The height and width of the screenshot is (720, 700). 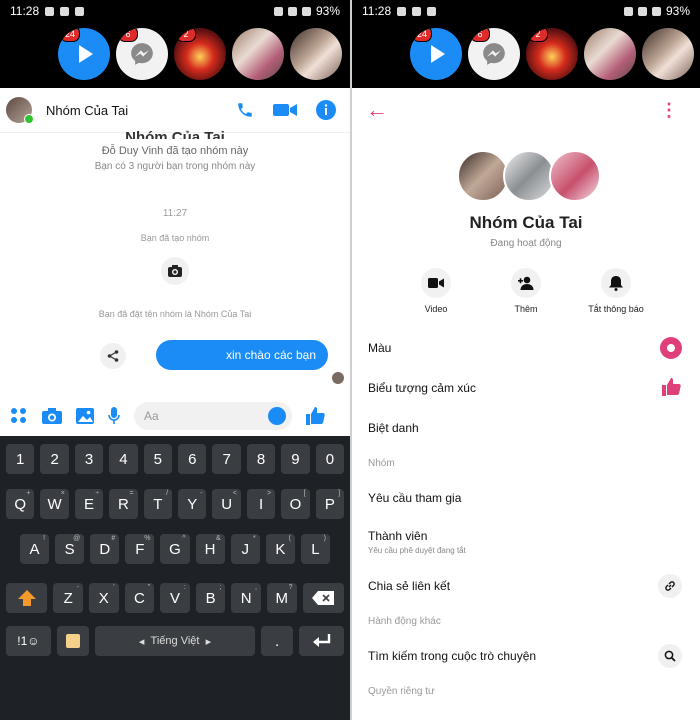 What do you see at coordinates (616, 291) in the screenshot?
I see `mute-action: Tắt thông báo` at bounding box center [616, 291].